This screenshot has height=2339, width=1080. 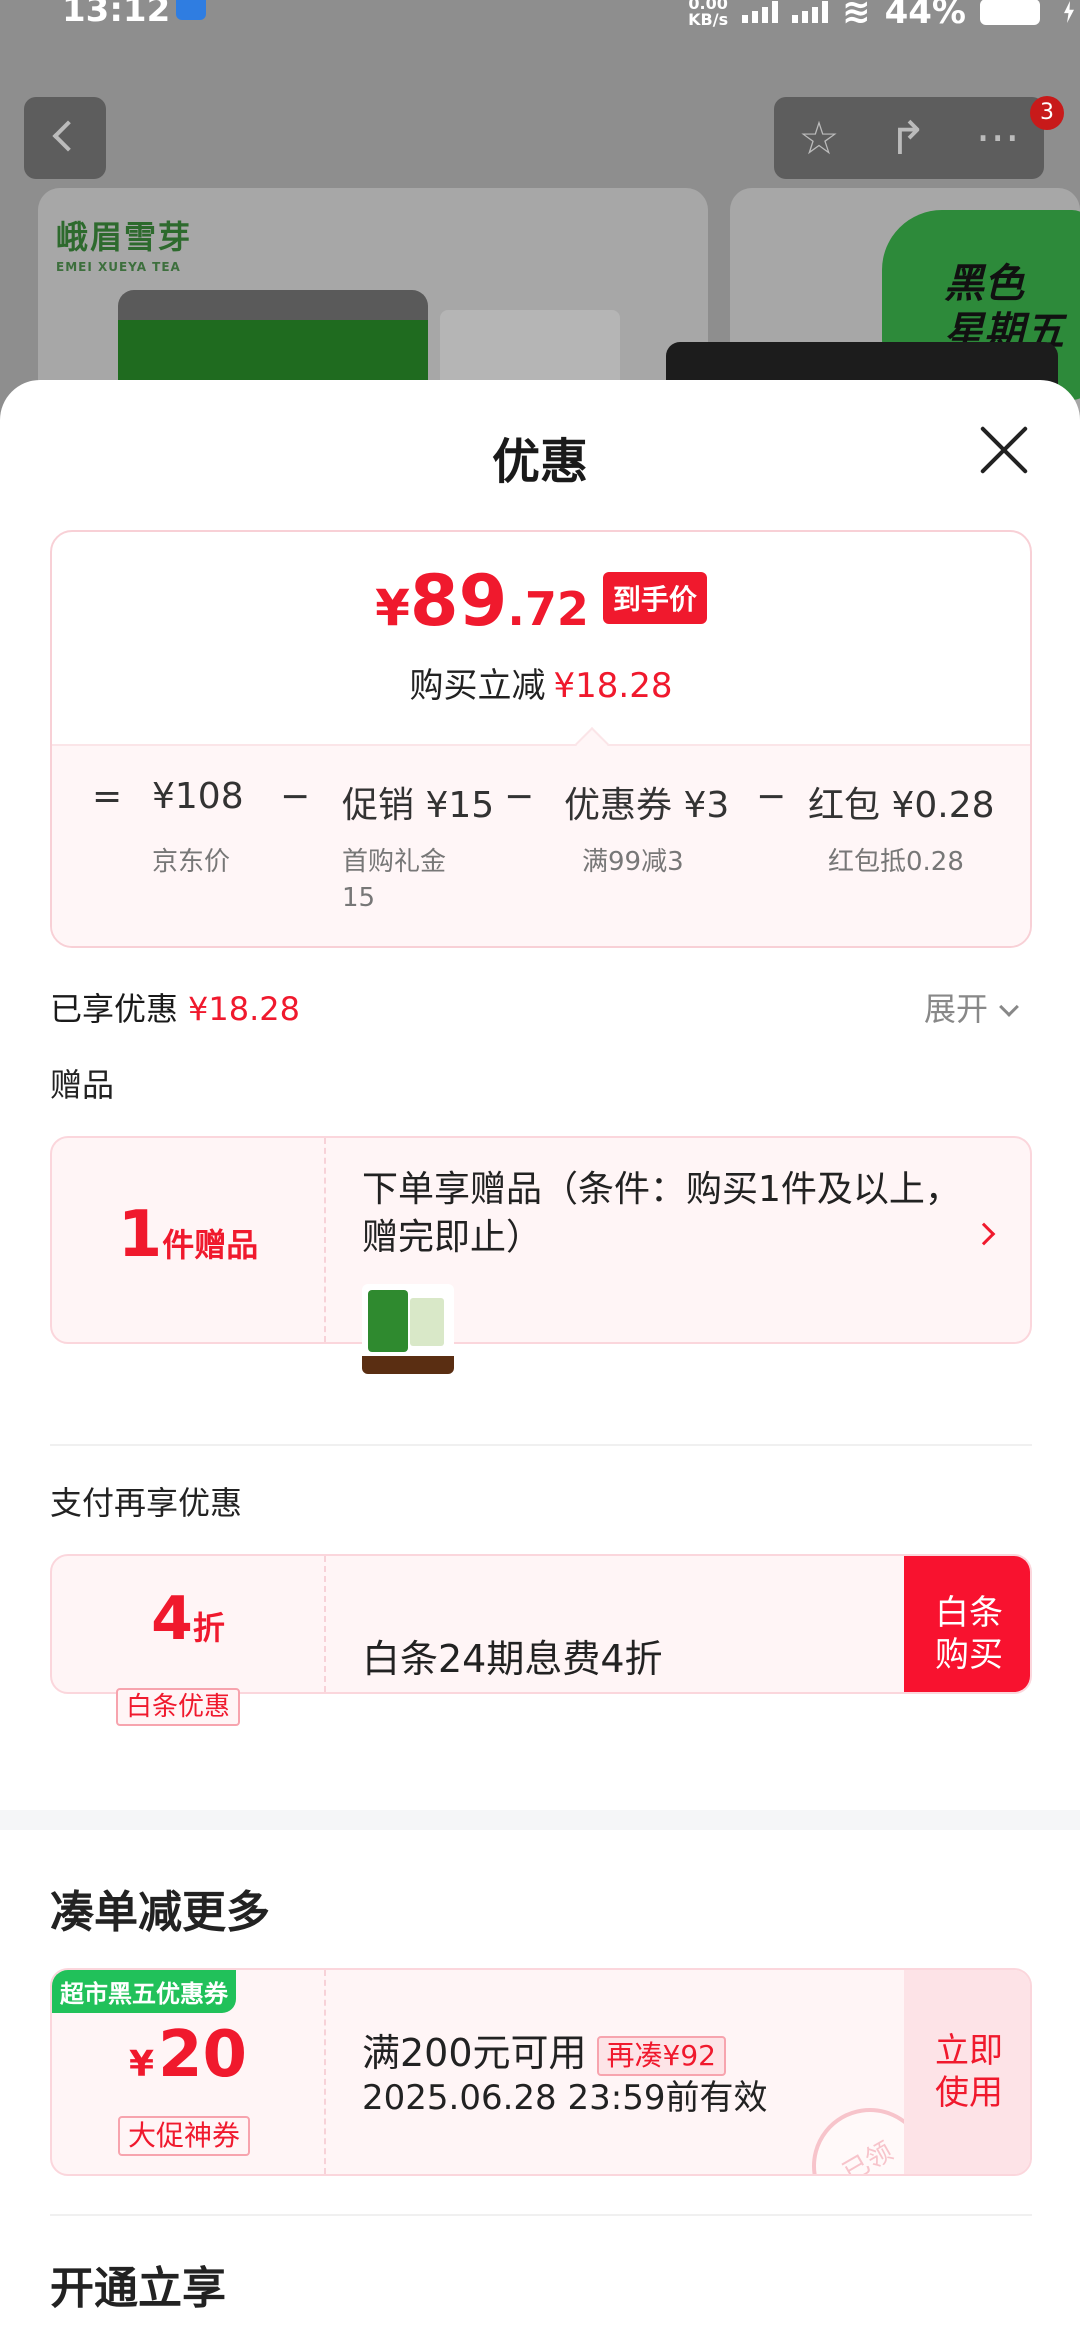 What do you see at coordinates (141, 2064) in the screenshot?
I see `coupon-yen: ¥` at bounding box center [141, 2064].